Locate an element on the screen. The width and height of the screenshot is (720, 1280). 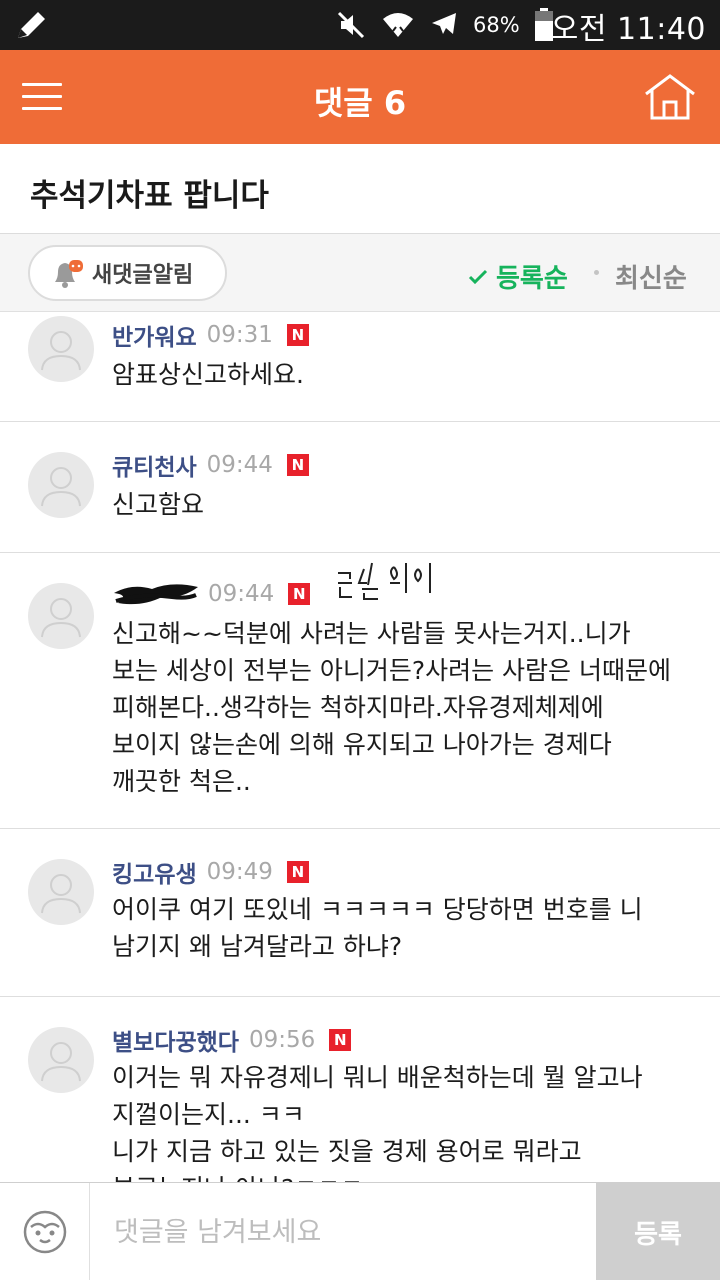
bell-icon is located at coordinates (69, 274).